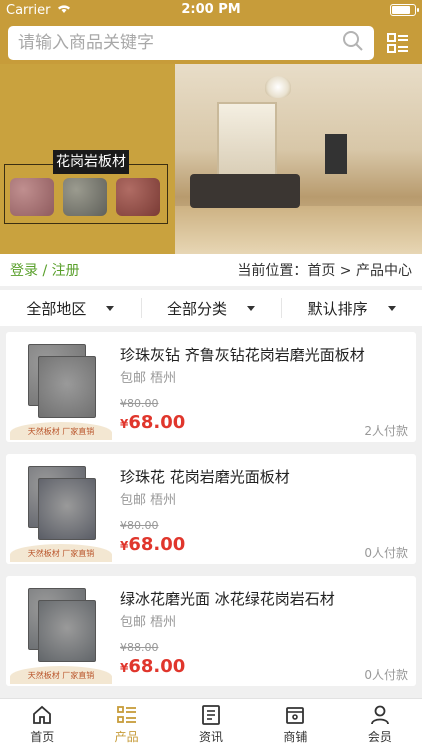 The height and width of the screenshot is (750, 422). What do you see at coordinates (295, 715) in the screenshot?
I see `store-icon` at bounding box center [295, 715].